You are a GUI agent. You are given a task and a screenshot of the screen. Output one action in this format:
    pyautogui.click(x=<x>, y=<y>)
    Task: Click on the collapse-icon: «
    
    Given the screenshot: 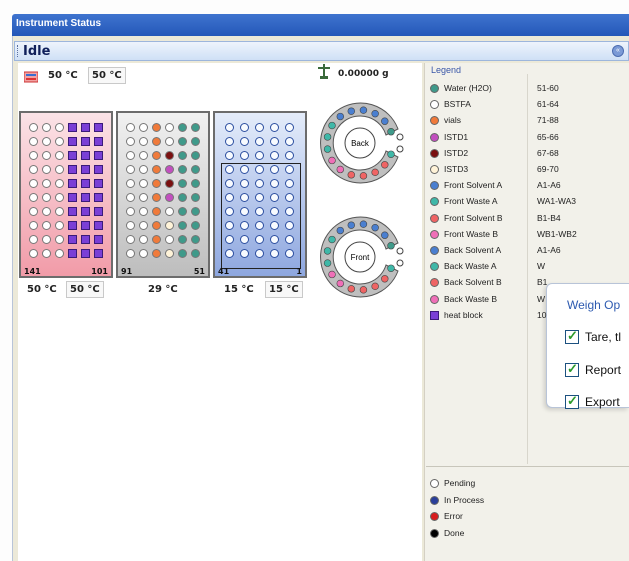 What is the action you would take?
    pyautogui.click(x=618, y=51)
    